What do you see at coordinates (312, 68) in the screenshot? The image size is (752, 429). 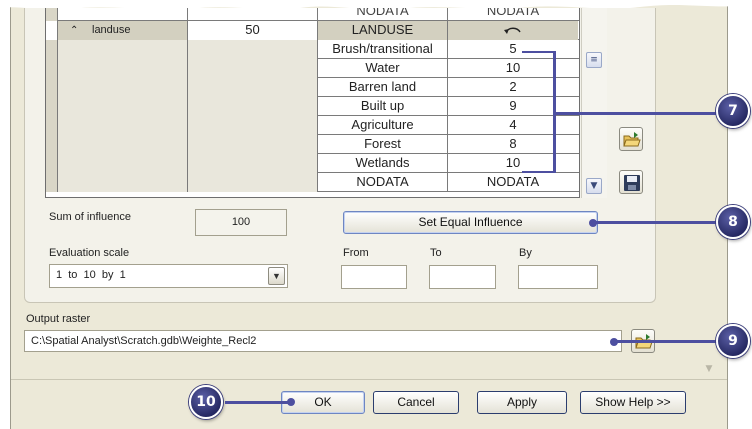 I see `table-row: Water 10` at bounding box center [312, 68].